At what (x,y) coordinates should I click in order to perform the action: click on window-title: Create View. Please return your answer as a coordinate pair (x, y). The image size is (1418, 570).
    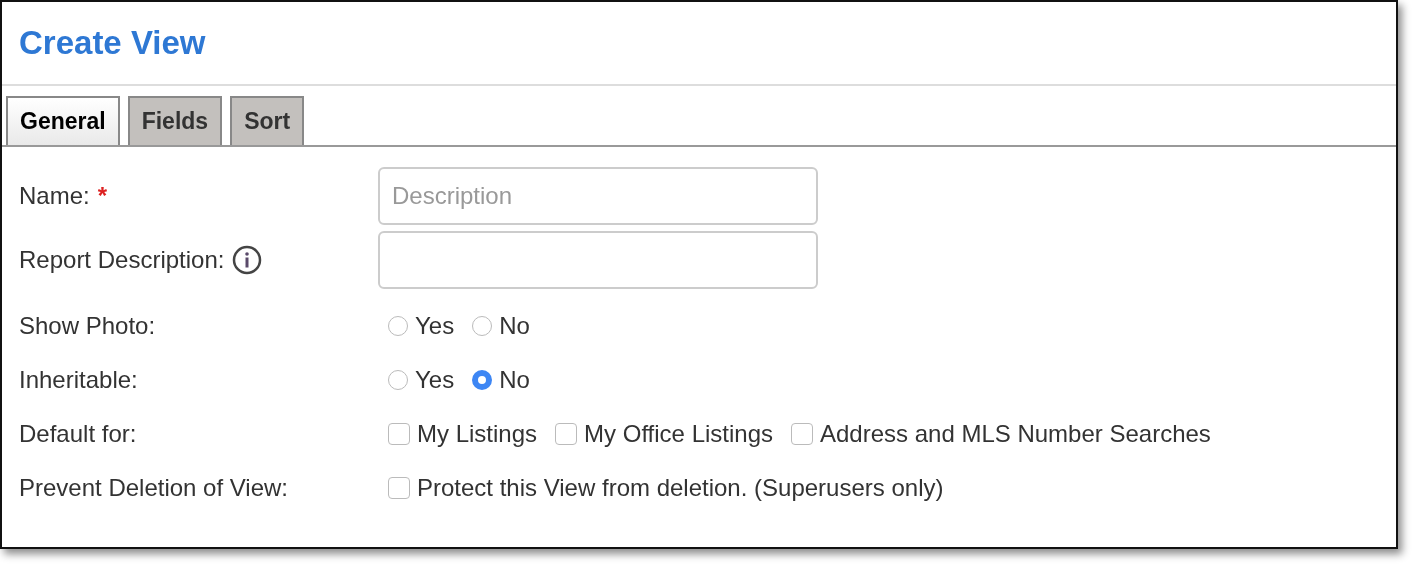
    Looking at the image, I should click on (112, 43).